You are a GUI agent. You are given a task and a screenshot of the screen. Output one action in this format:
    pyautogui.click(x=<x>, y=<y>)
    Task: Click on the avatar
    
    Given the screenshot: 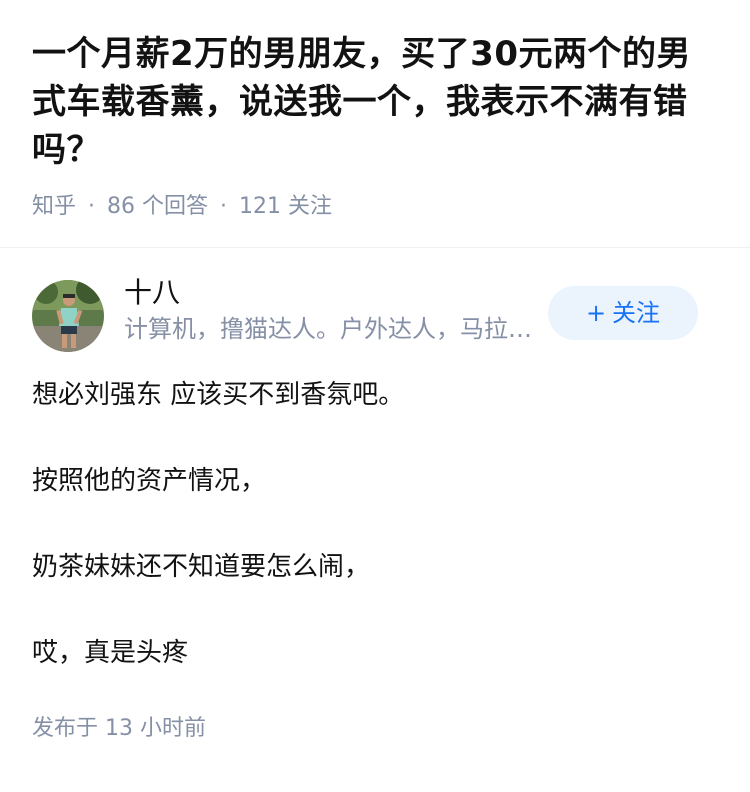 What is the action you would take?
    pyautogui.click(x=68, y=316)
    